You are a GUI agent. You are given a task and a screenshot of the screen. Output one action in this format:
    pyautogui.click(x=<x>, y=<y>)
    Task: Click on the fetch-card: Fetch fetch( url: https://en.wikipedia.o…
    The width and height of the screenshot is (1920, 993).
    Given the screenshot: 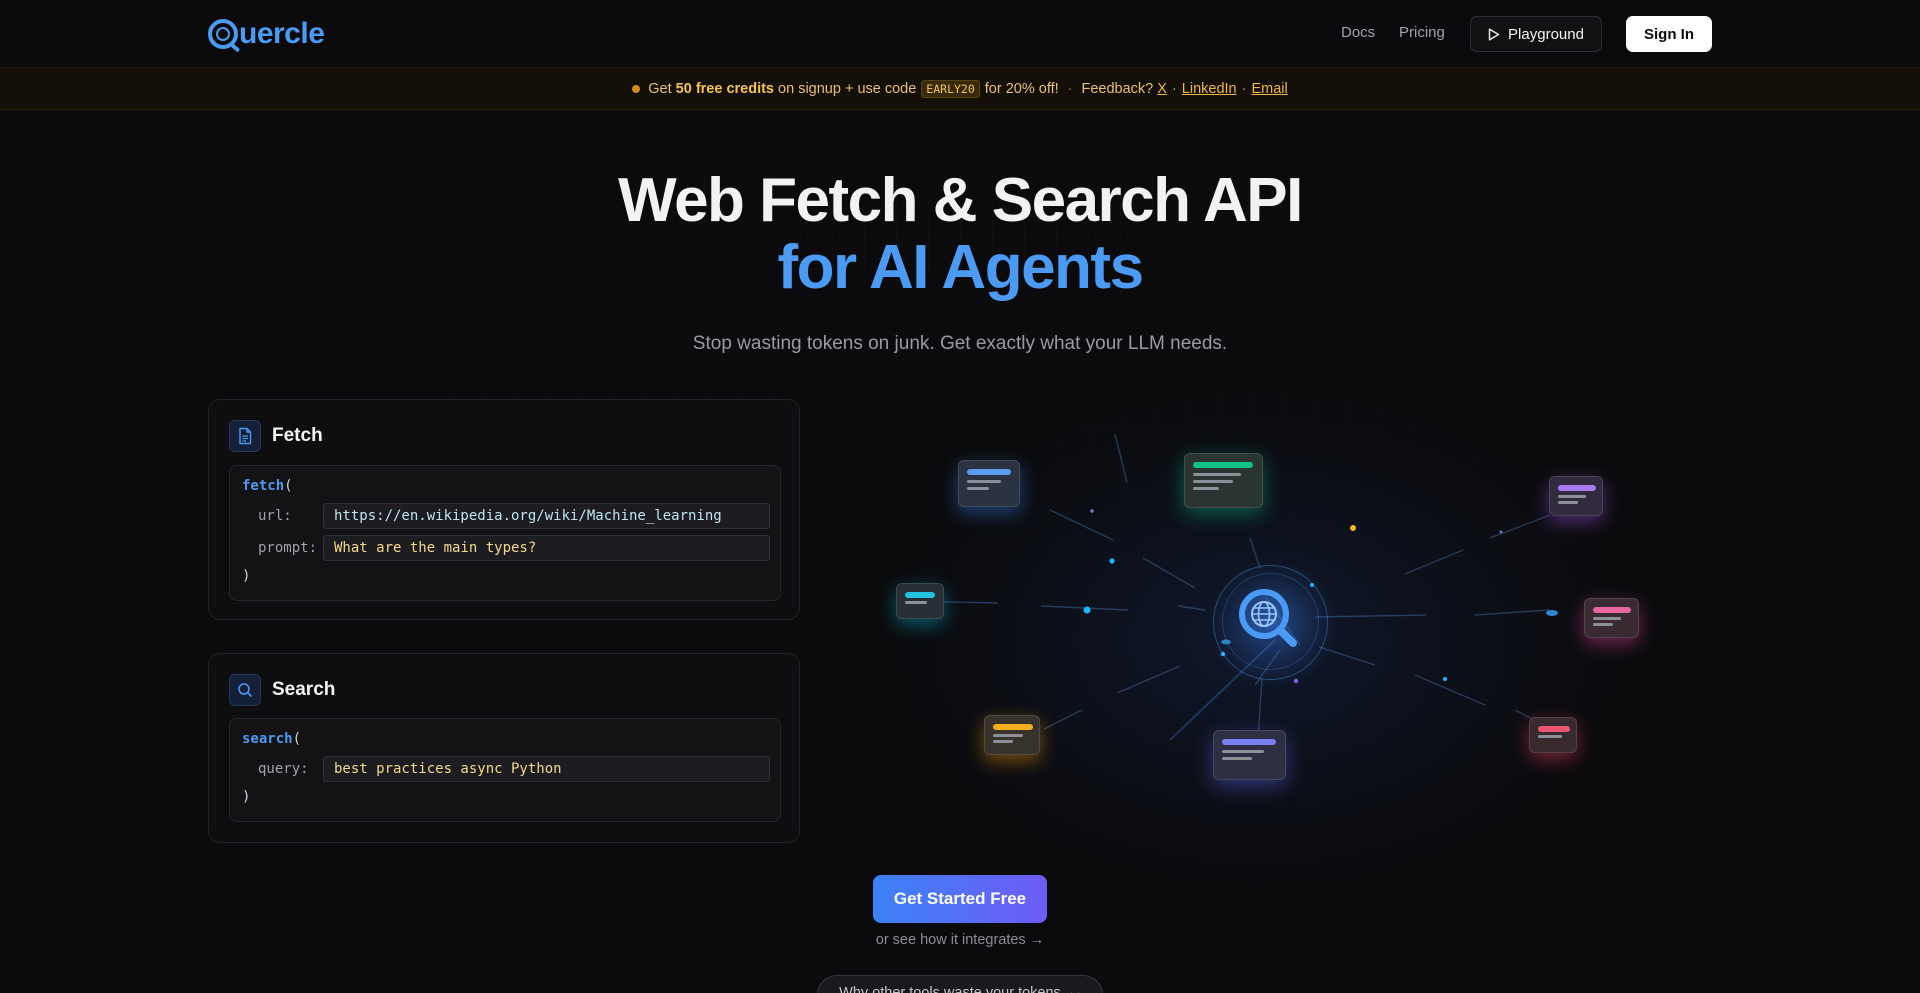 What is the action you would take?
    pyautogui.click(x=504, y=509)
    